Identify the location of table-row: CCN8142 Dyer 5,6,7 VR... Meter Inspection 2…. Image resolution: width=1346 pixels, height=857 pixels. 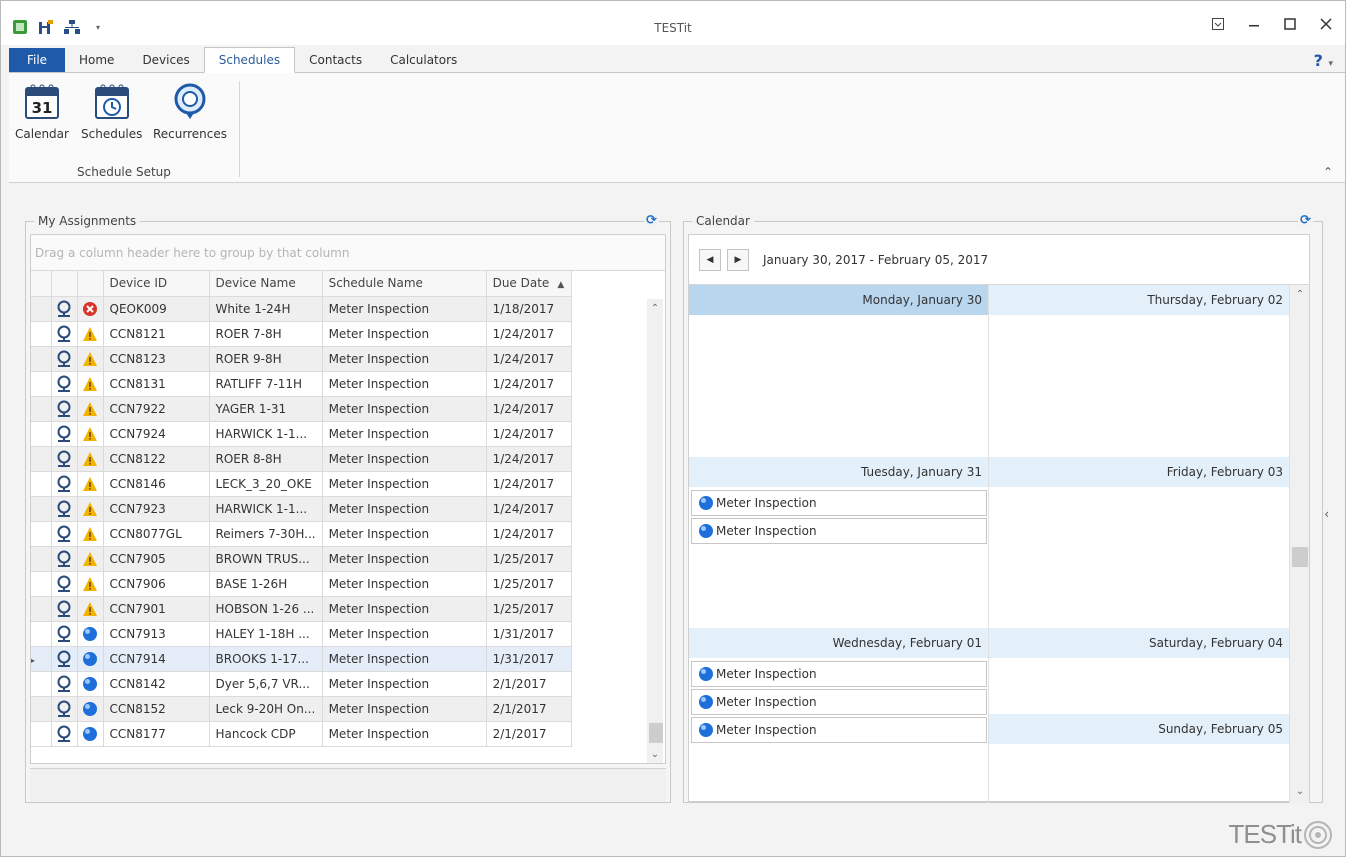
(301, 684).